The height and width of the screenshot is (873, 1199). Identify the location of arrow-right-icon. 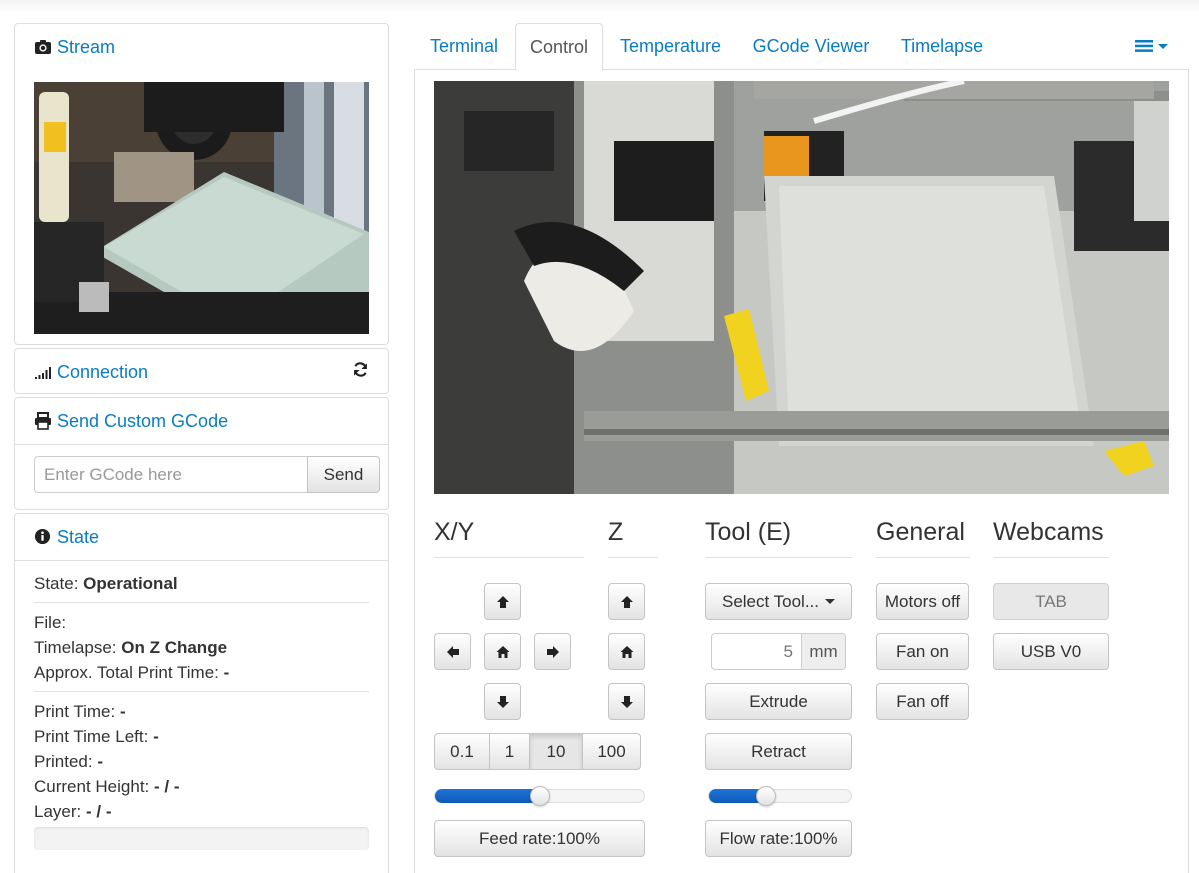
(552, 651).